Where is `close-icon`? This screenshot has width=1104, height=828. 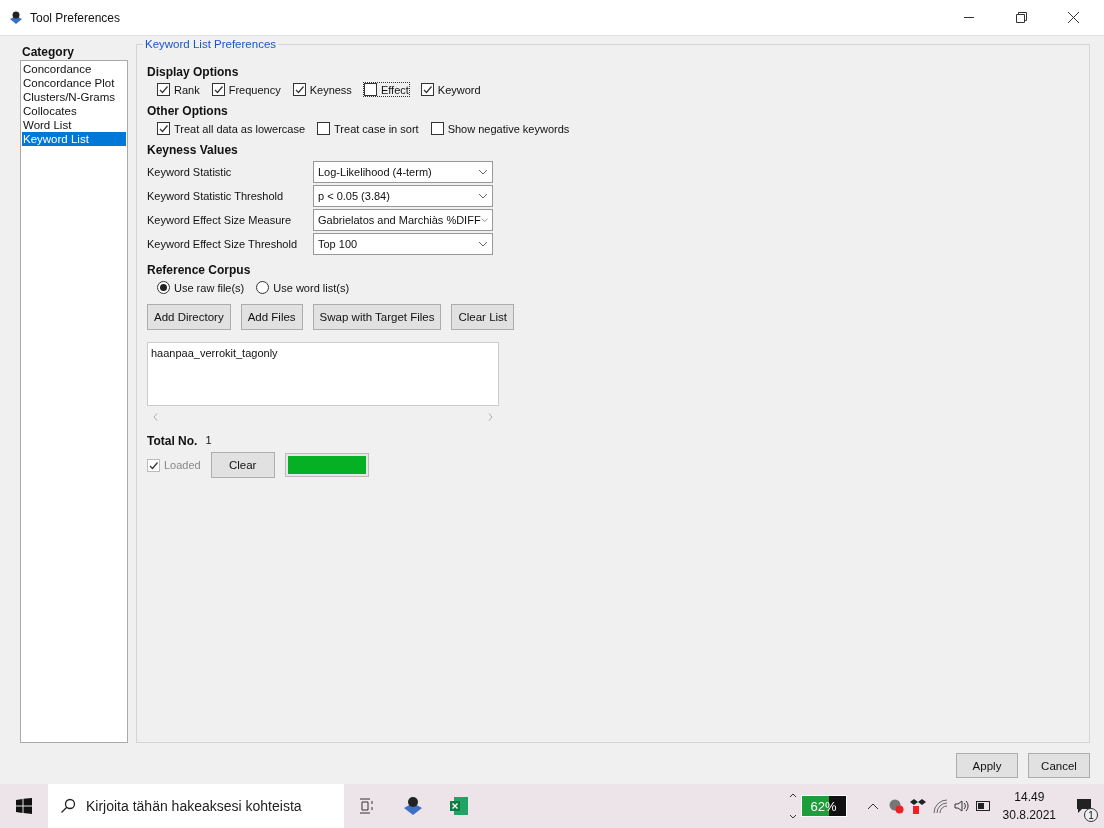
close-icon is located at coordinates (1073, 17).